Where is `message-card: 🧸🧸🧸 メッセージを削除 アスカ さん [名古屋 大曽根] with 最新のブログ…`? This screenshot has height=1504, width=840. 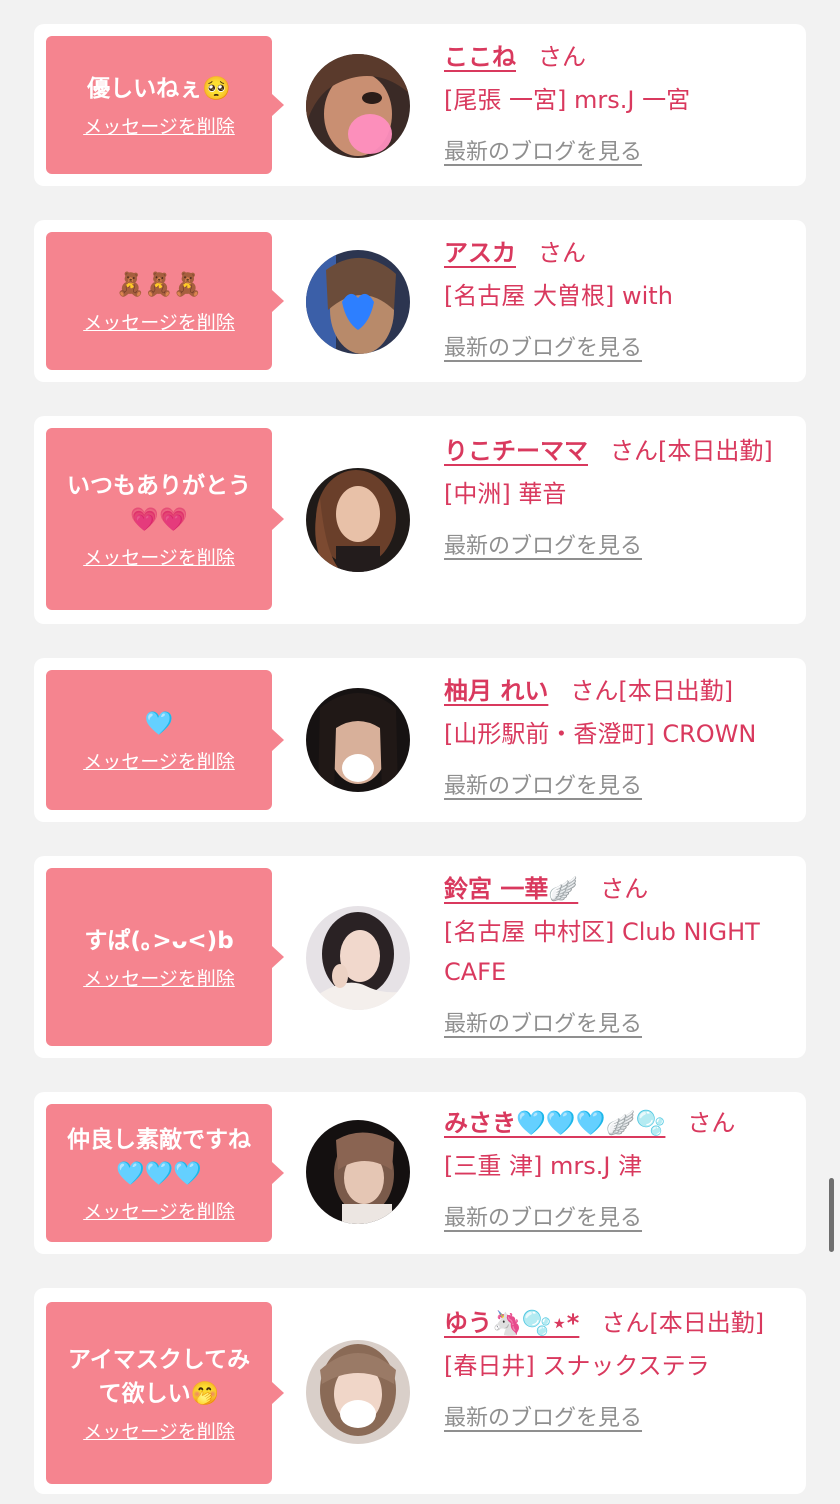
message-card: 🧸🧸🧸 メッセージを削除 アスカ さん [名古屋 大曽根] with 最新のブログ… is located at coordinates (420, 301).